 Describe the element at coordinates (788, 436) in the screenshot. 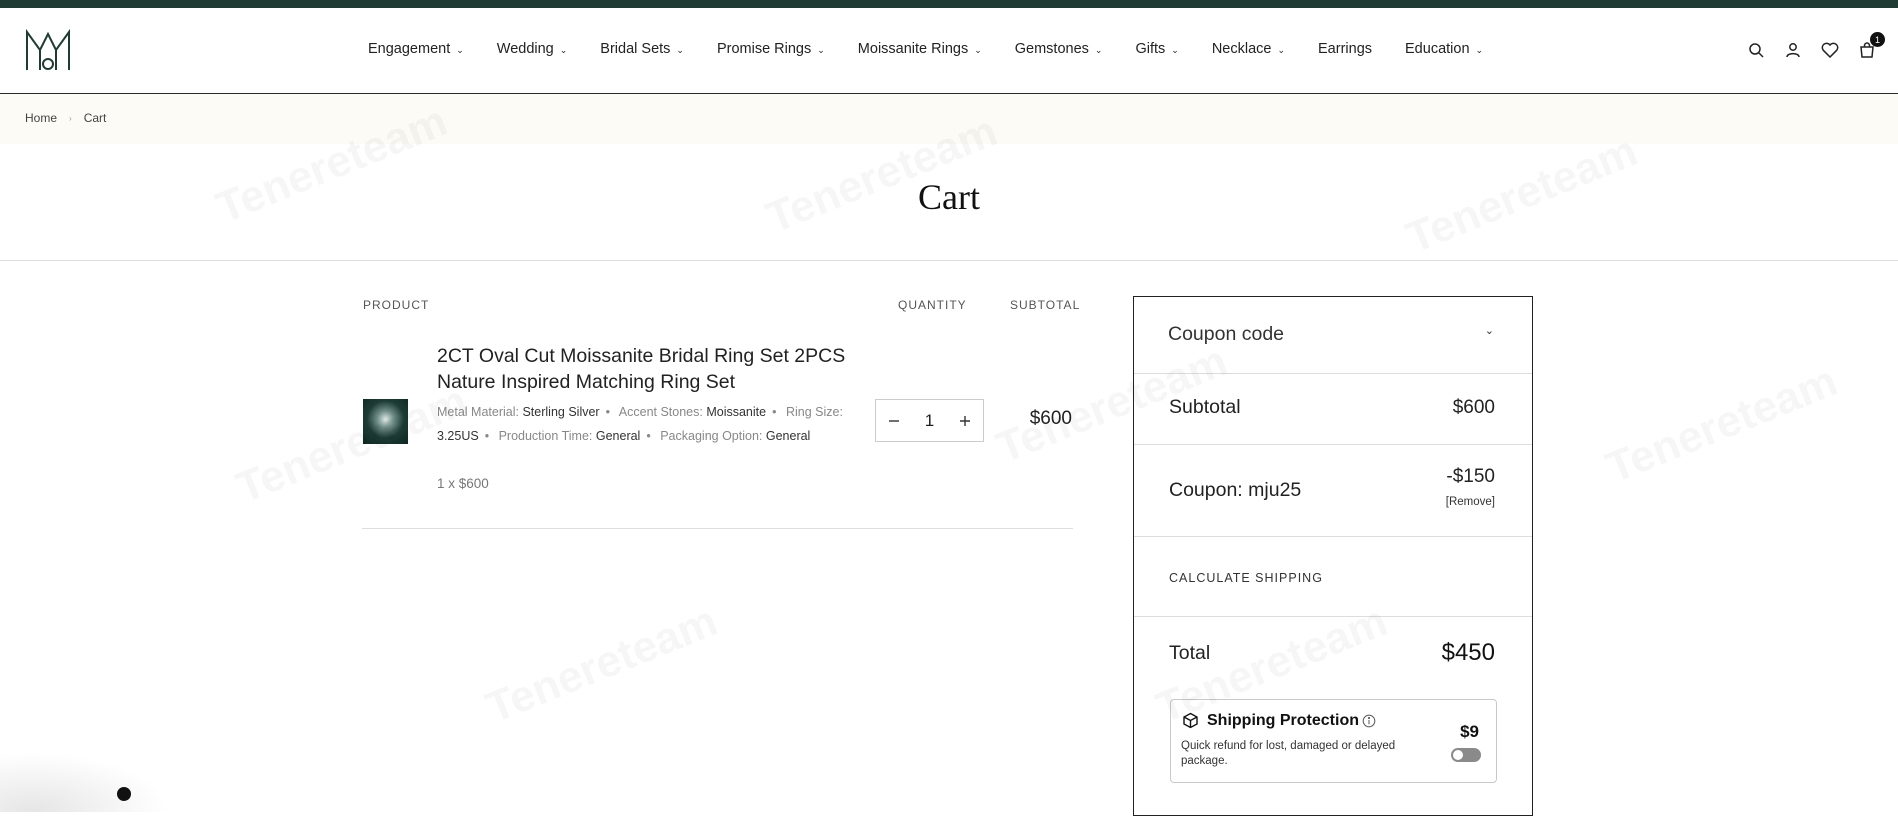

I see `packaging-value: General` at that location.